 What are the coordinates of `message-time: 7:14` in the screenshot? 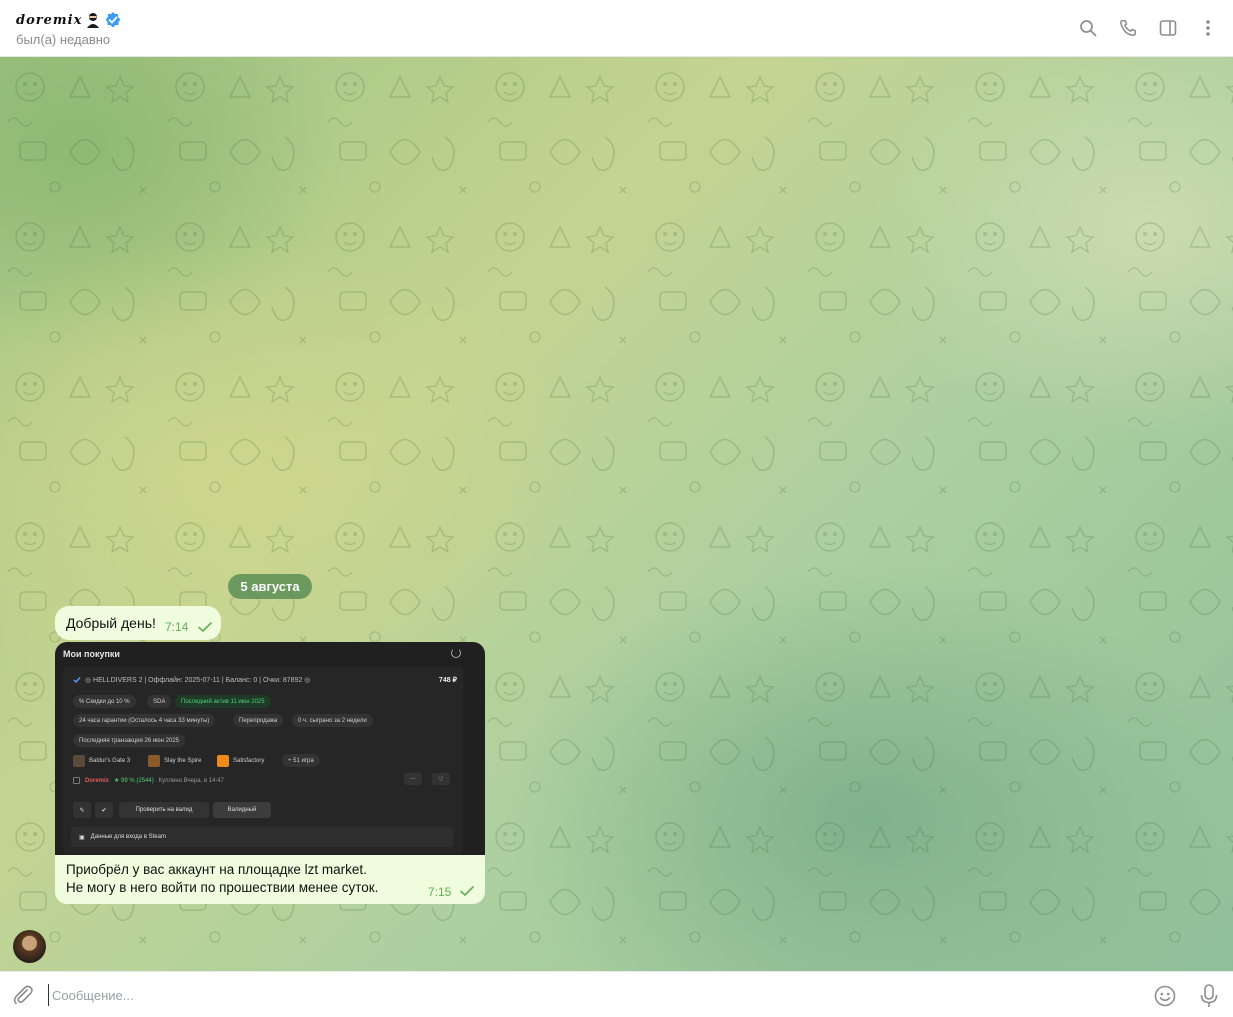 It's located at (177, 627).